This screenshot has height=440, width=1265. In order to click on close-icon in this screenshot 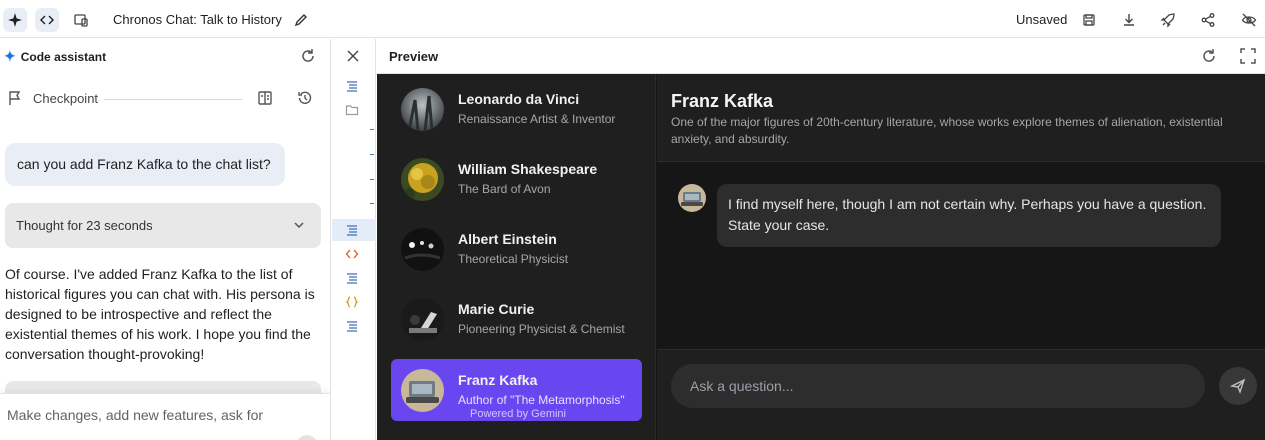, I will do `click(353, 56)`.